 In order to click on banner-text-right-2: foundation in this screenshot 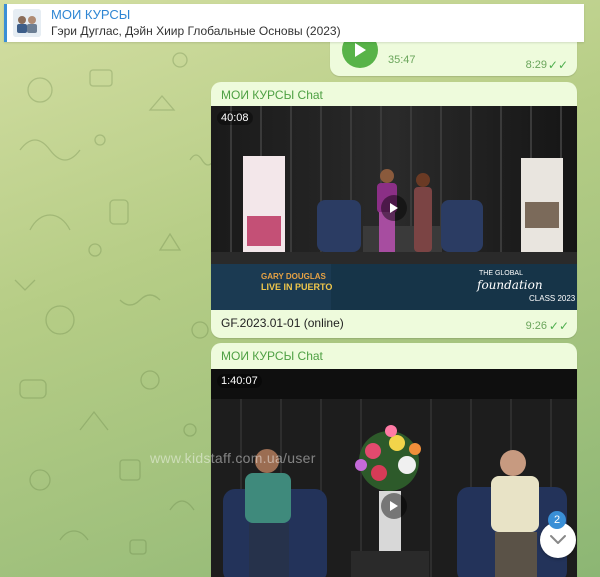, I will do `click(510, 285)`.